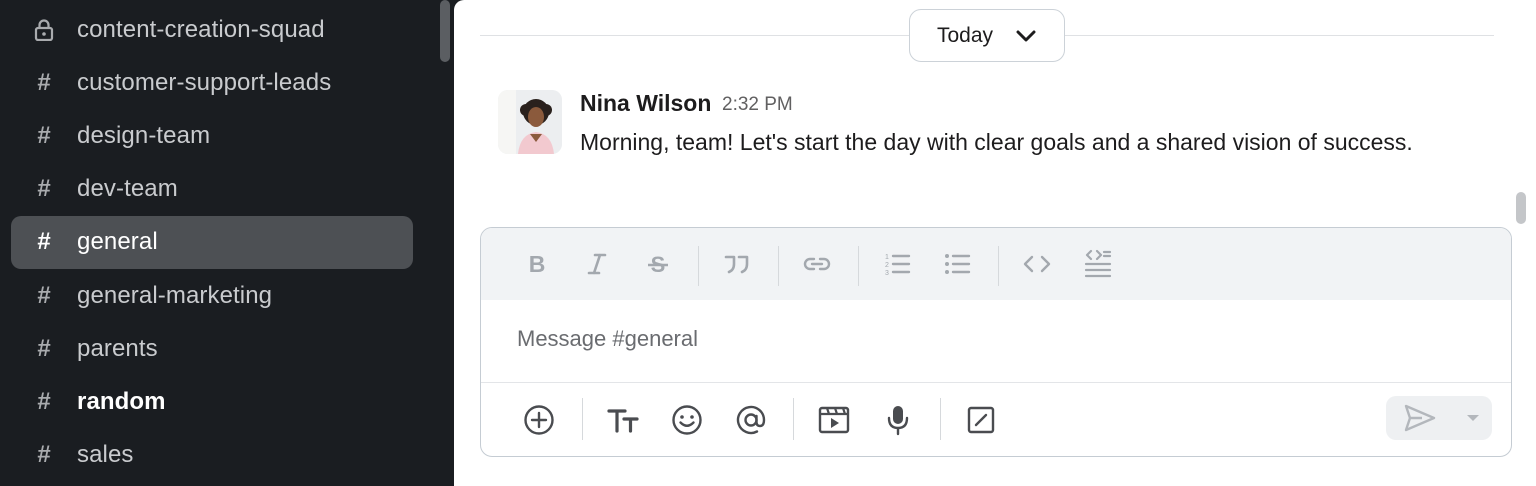 This screenshot has width=1536, height=486. Describe the element at coordinates (607, 339) in the screenshot. I see `message-input: Message #general` at that location.